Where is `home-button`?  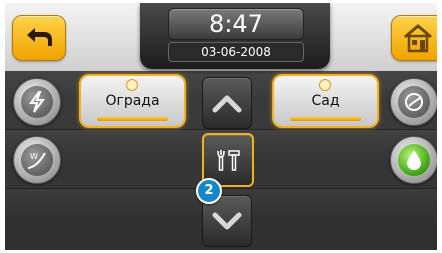 home-button is located at coordinates (414, 38).